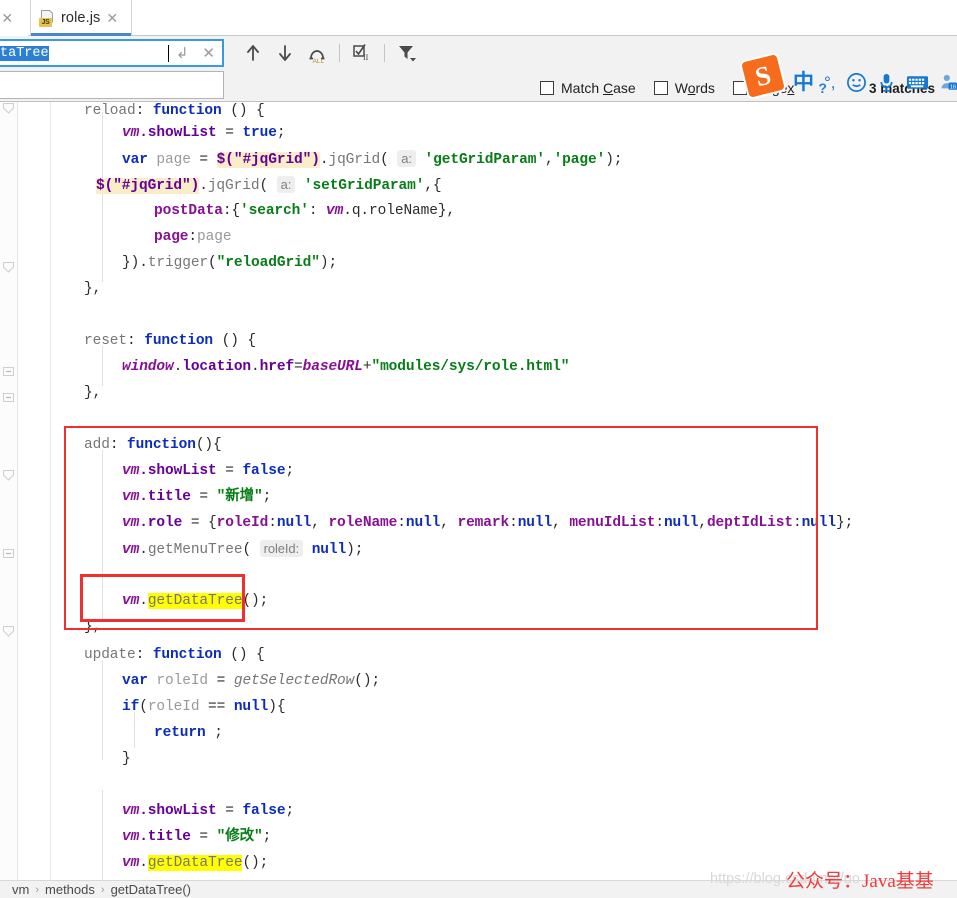 The width and height of the screenshot is (957, 898). I want to click on breadcrumb-item-vm: vm, so click(20, 889).